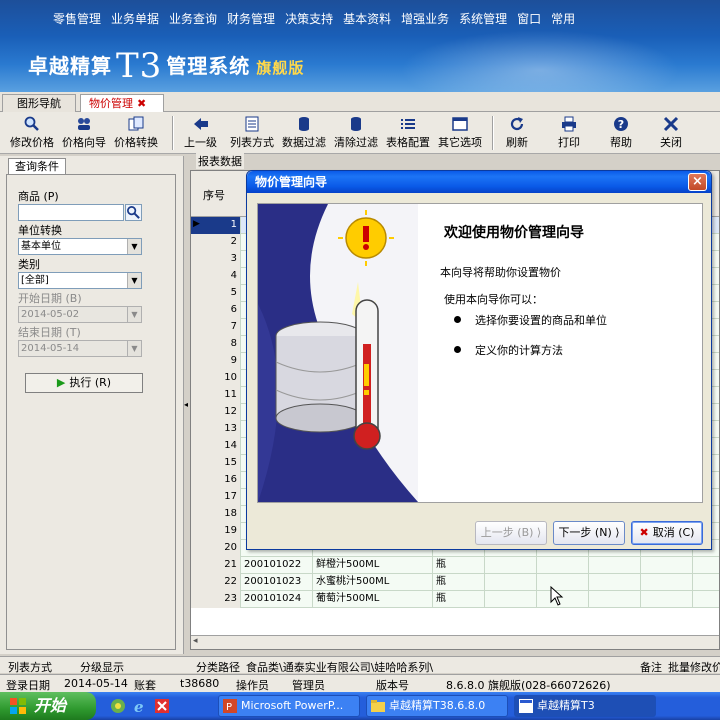  What do you see at coordinates (216, 242) in the screenshot?
I see `table-cell: 2` at bounding box center [216, 242].